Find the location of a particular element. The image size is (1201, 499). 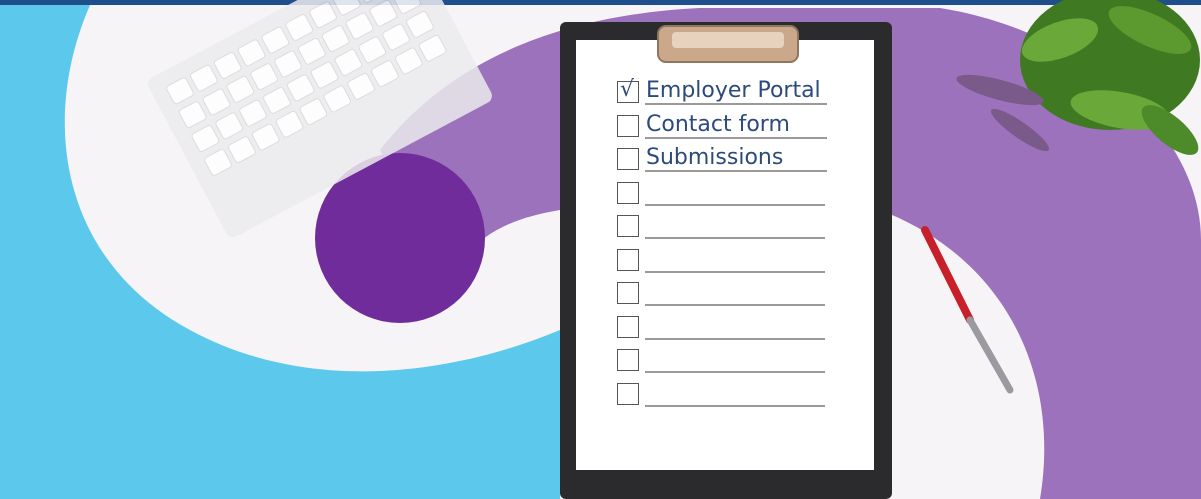

checklist-item-label: Submissions is located at coordinates (715, 157).